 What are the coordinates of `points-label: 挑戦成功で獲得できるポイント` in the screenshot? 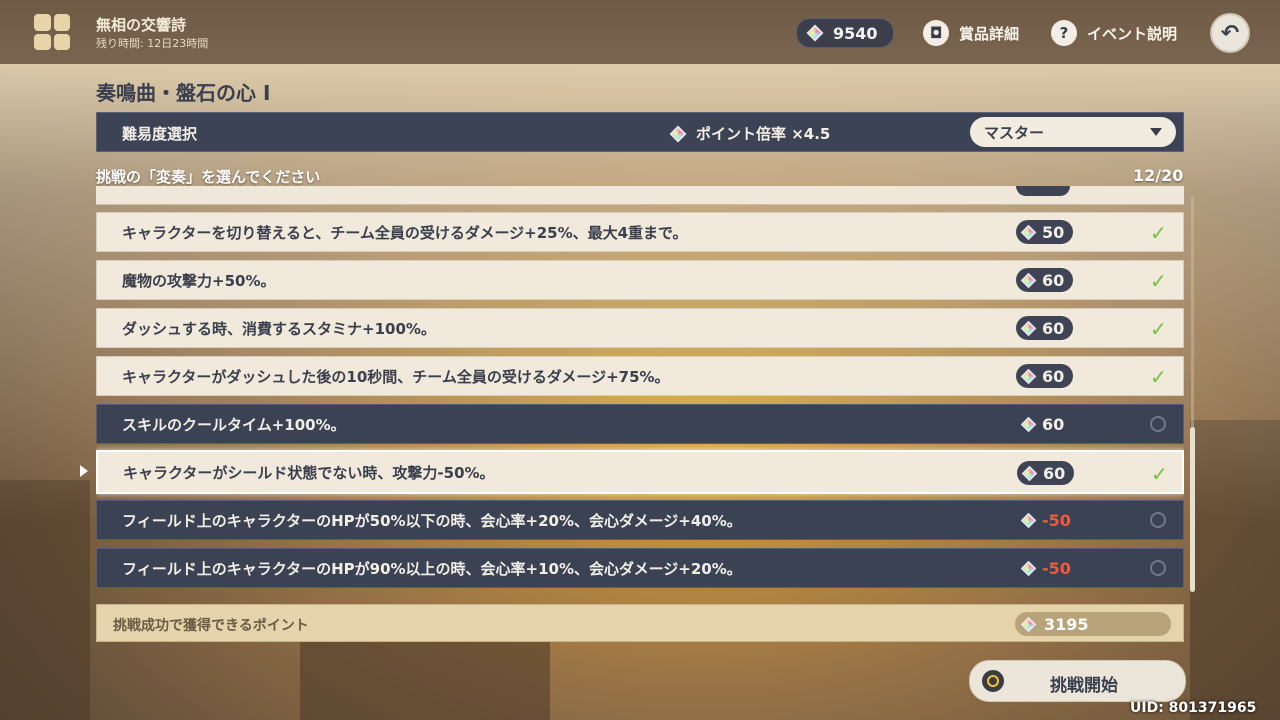 It's located at (211, 626).